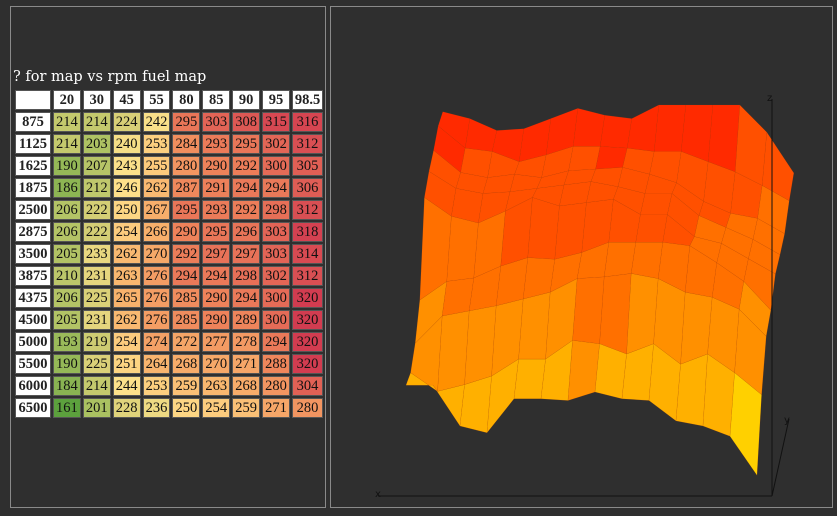 This screenshot has height=516, width=837. Describe the element at coordinates (156, 188) in the screenshot. I see `fuel-cell: 262` at that location.